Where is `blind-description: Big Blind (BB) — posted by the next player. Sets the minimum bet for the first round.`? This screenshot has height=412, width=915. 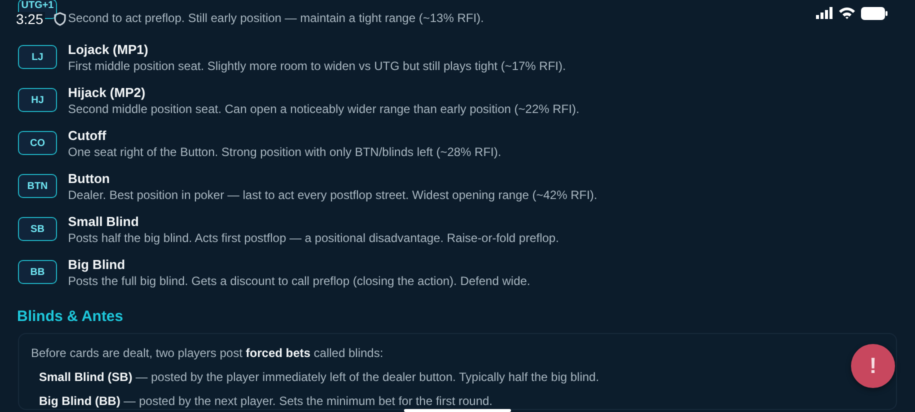
blind-description: Big Blind (BB) — posted by the next player. Sets the minimum bet for the first round. is located at coordinates (266, 401).